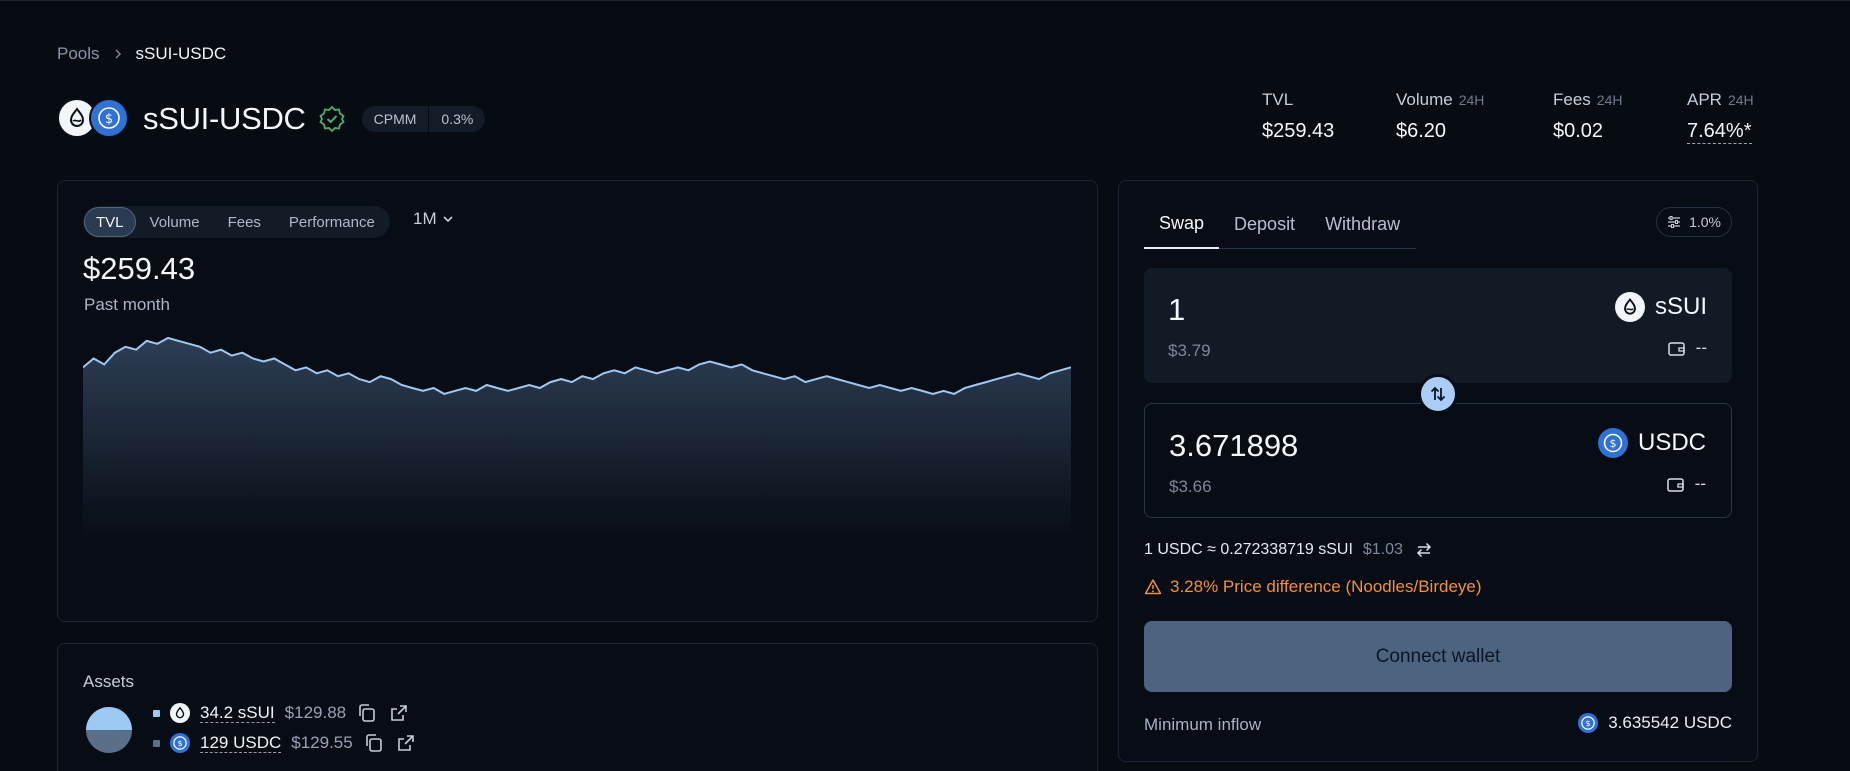 This screenshot has width=1850, height=771. Describe the element at coordinates (139, 268) in the screenshot. I see `chart-headline-value: $259.43` at that location.